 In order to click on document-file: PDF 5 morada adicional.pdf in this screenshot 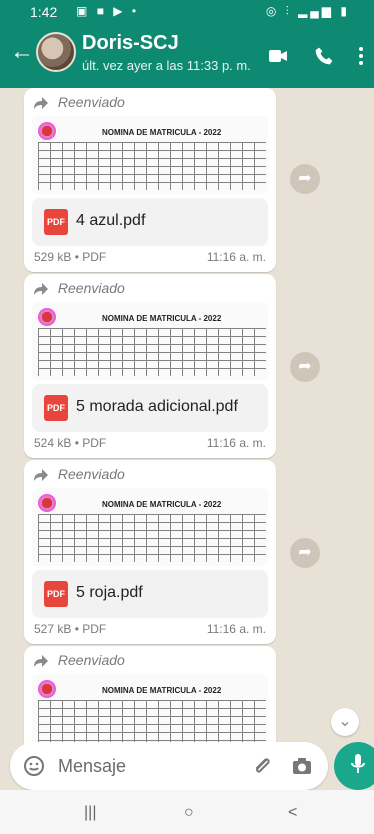, I will do `click(150, 408)`.